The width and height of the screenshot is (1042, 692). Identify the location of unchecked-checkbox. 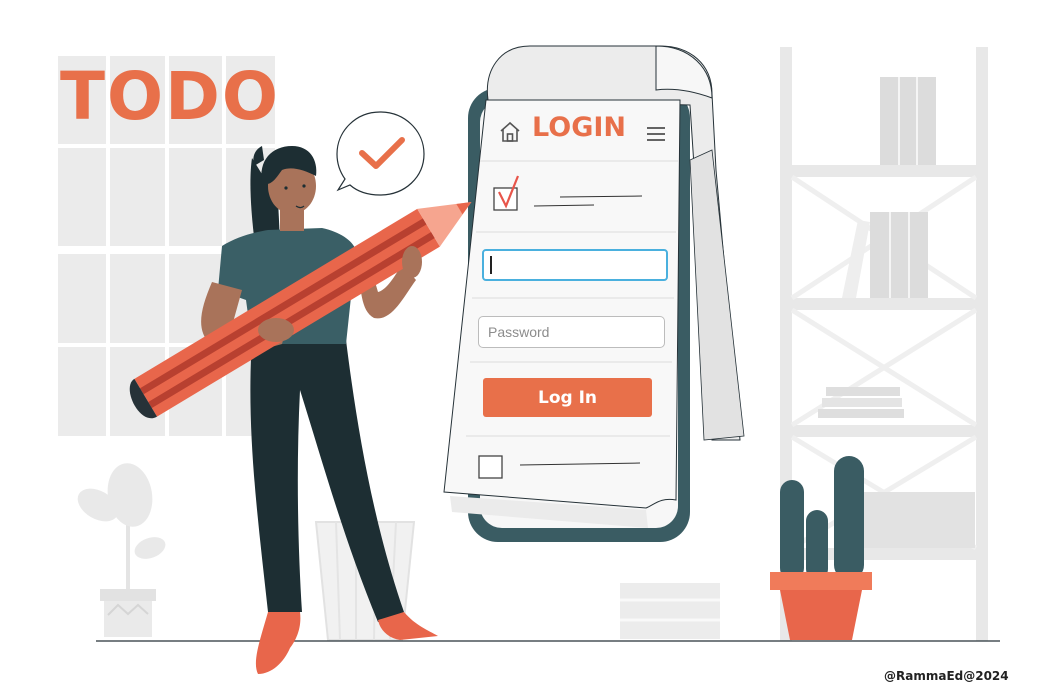
(490, 467).